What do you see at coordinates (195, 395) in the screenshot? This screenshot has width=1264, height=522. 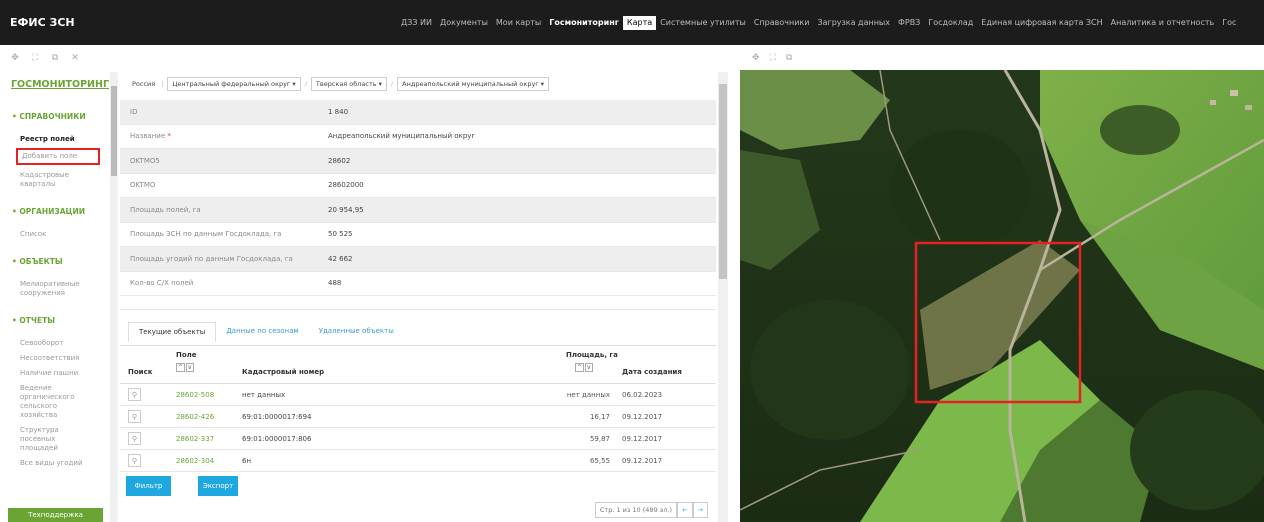 I see `field-link: 28602-508` at bounding box center [195, 395].